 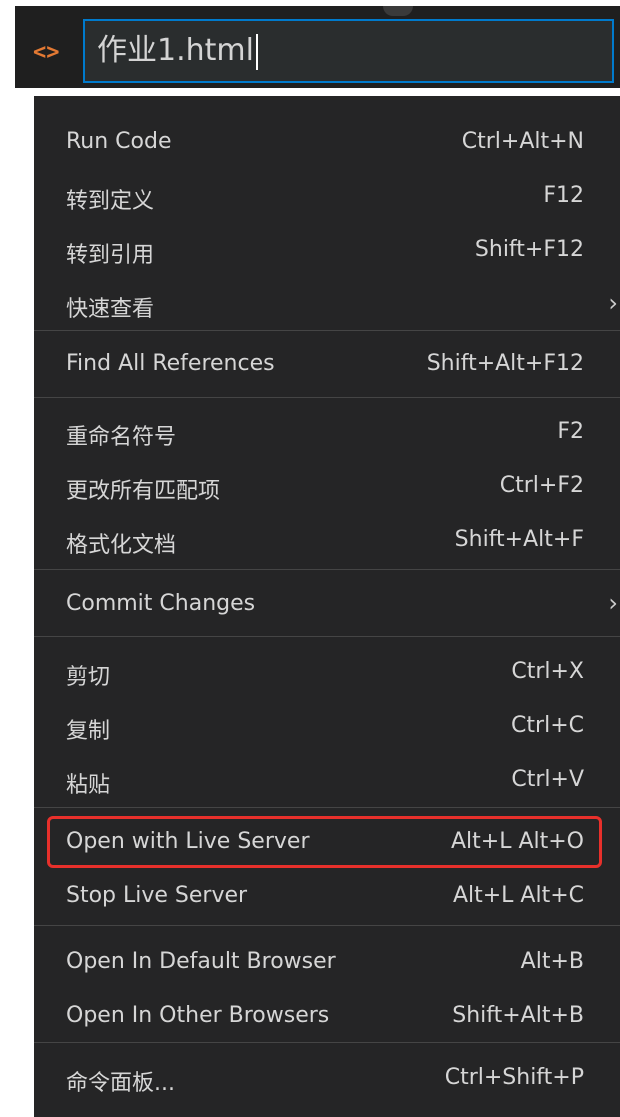 I want to click on menu-item-peek: 快速查看 ›, so click(x=327, y=305).